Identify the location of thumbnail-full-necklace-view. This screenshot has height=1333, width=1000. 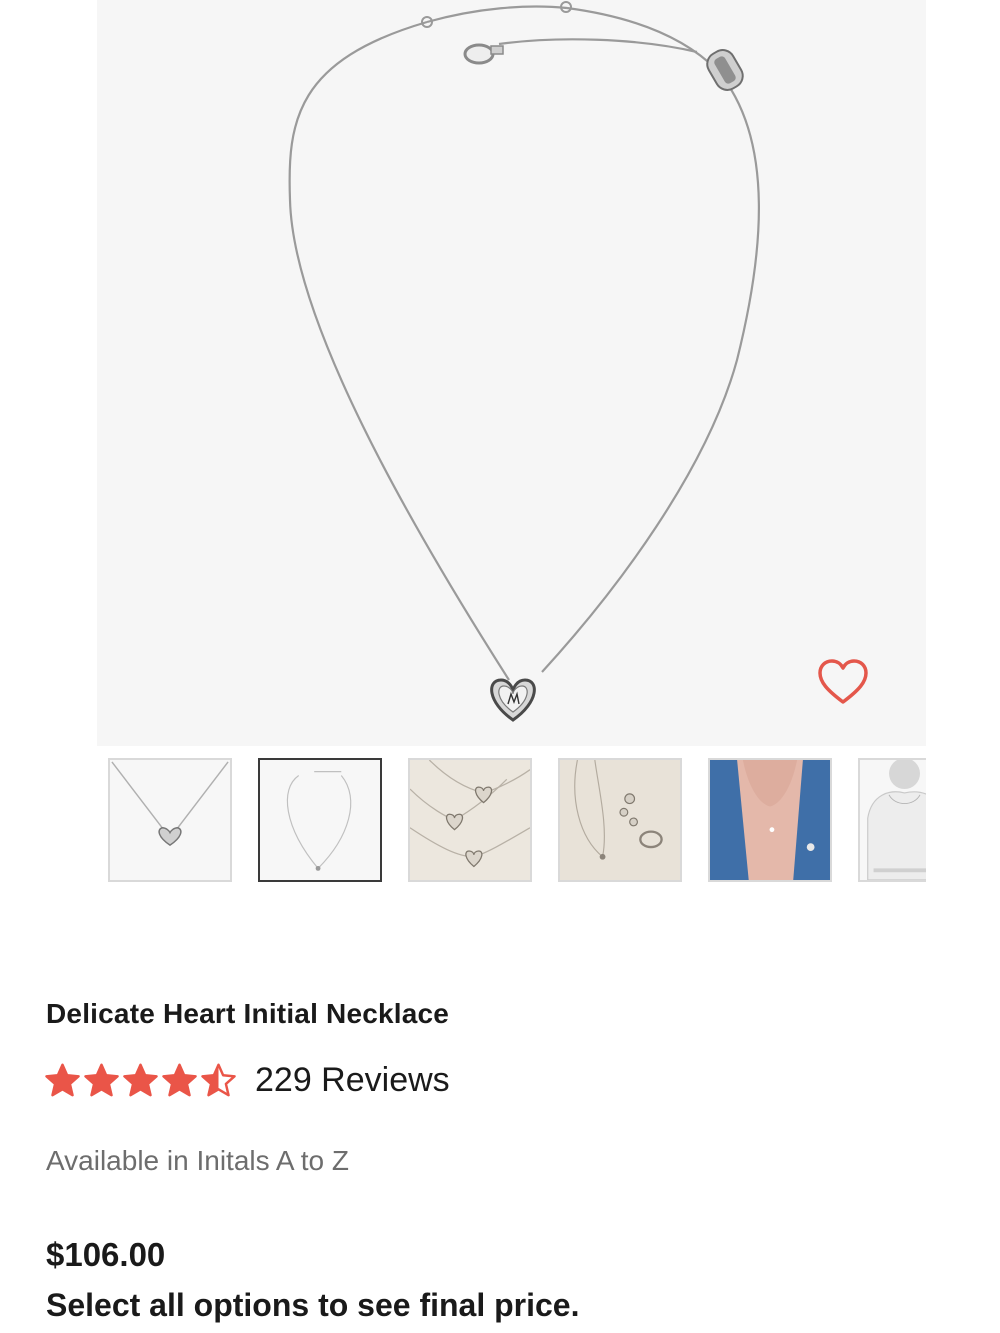
(320, 820).